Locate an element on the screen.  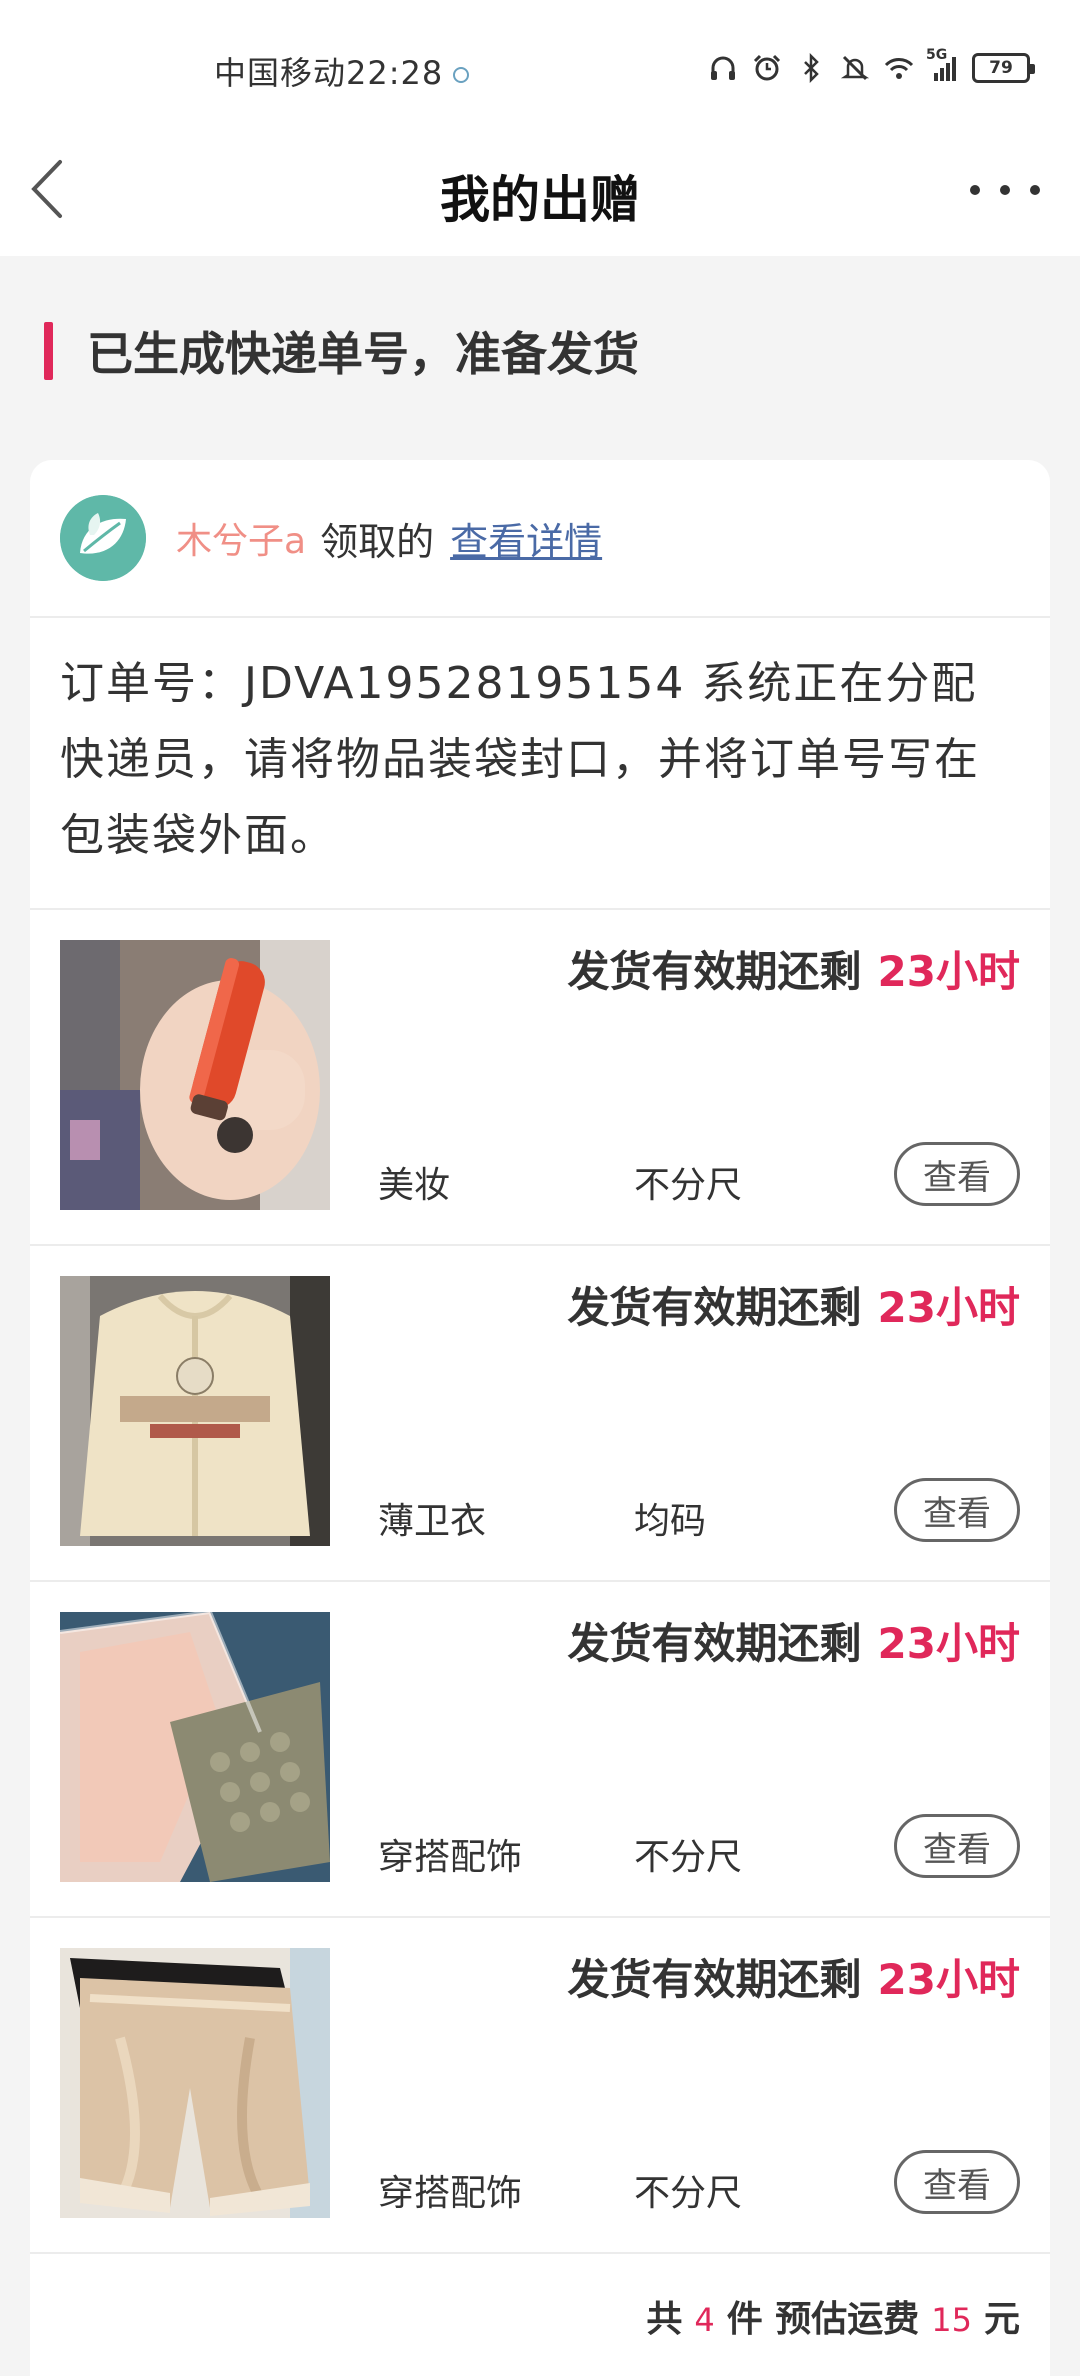
bluetooth-icon is located at coordinates (811, 68).